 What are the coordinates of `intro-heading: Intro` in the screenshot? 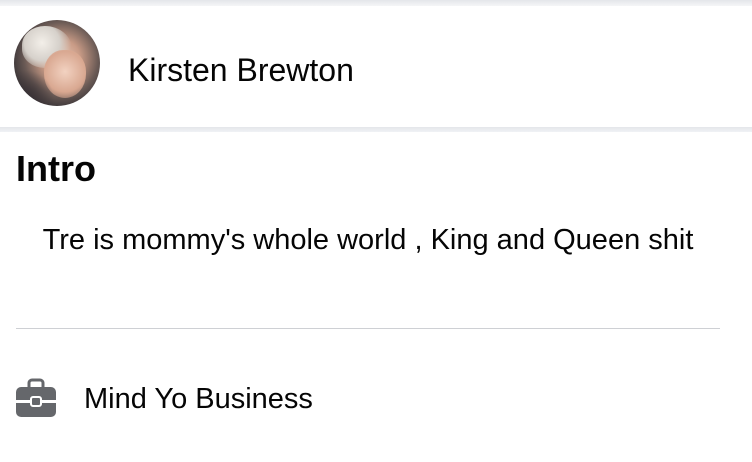 It's located at (56, 168).